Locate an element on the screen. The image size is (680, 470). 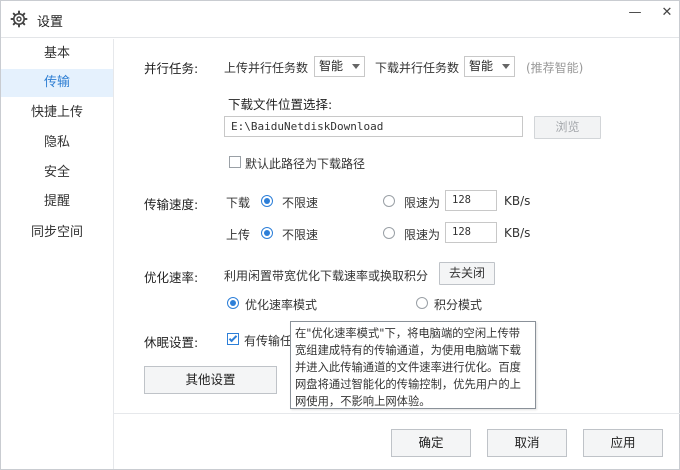
apply-button: 应用 is located at coordinates (623, 443).